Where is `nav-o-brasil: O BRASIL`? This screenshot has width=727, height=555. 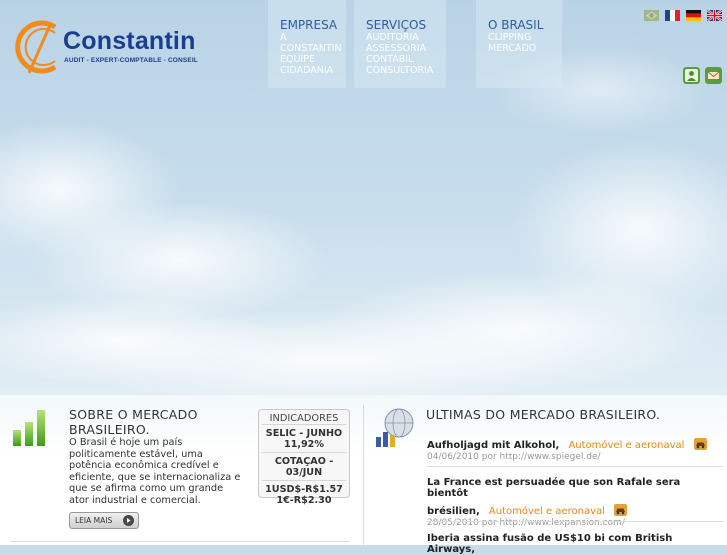 nav-o-brasil: O BRASIL is located at coordinates (515, 25).